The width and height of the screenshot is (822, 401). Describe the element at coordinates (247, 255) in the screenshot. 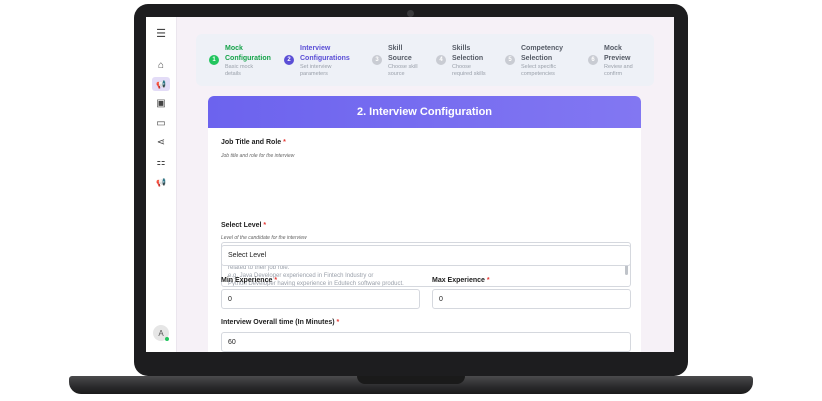

I see `select-level-value: Select Level` at that location.